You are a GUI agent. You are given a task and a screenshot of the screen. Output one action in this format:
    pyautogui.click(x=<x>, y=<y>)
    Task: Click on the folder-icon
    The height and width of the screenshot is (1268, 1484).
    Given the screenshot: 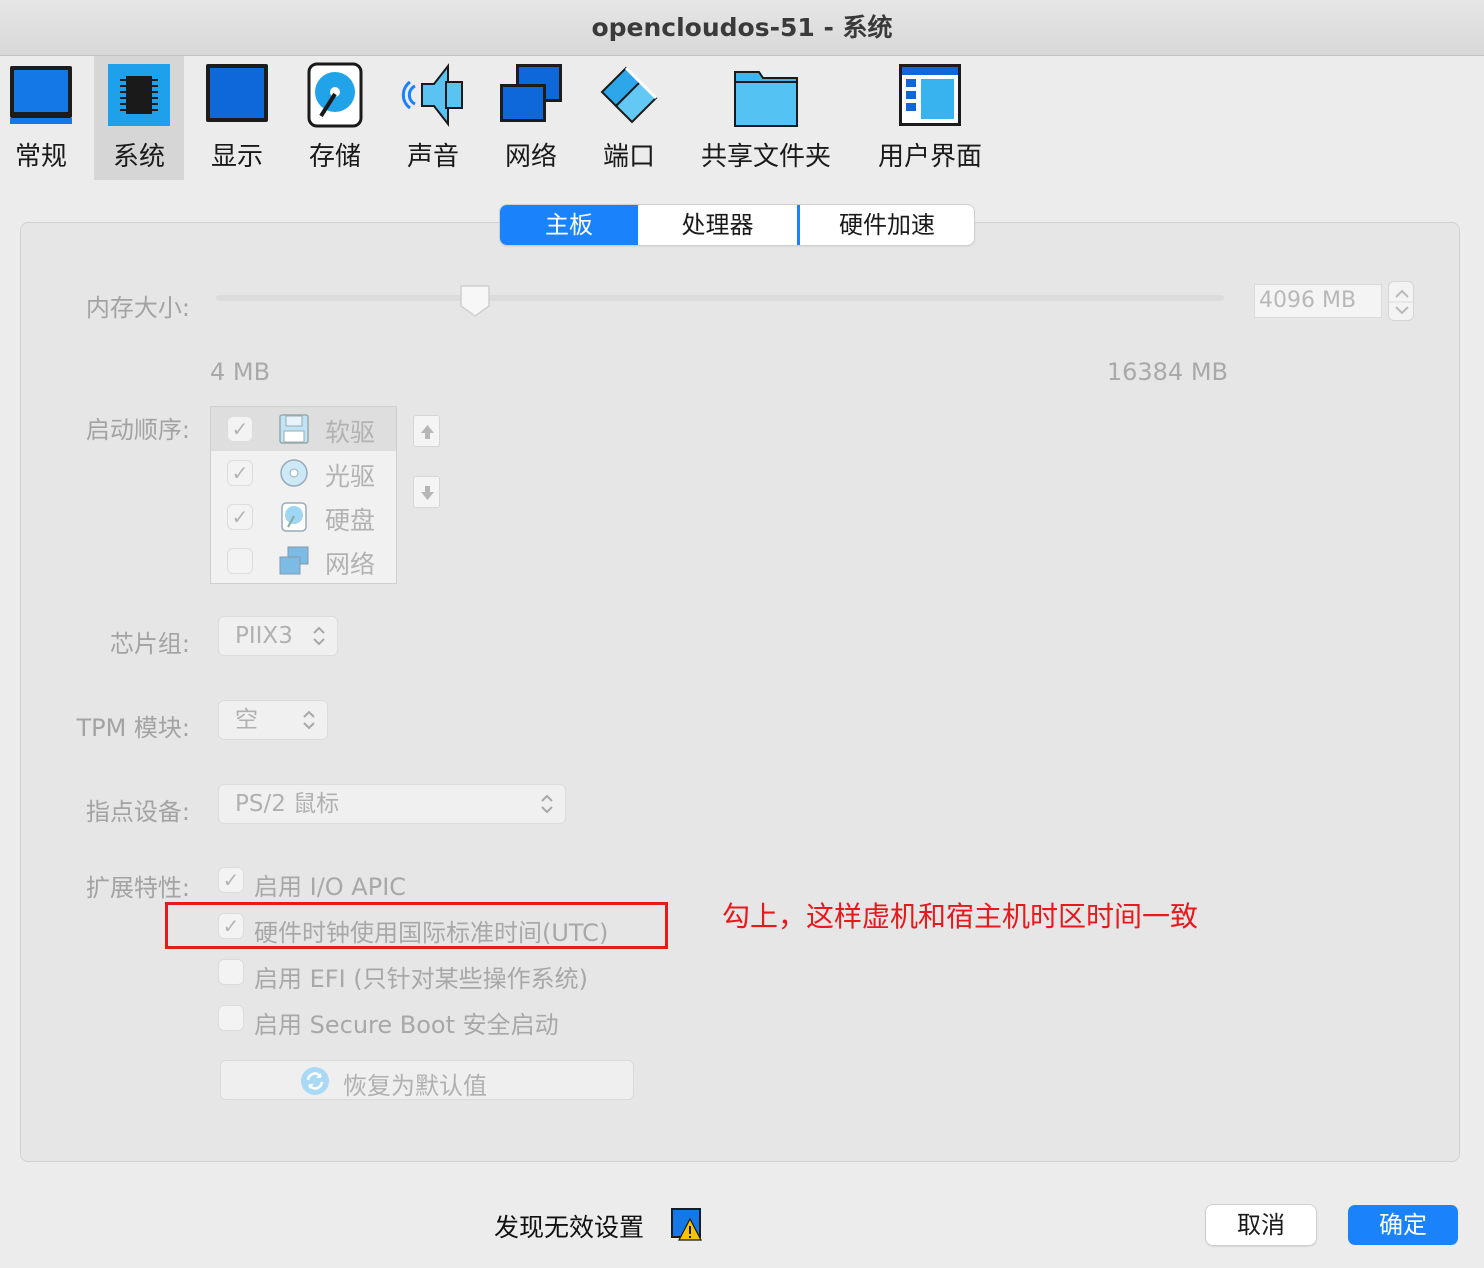 What is the action you would take?
    pyautogui.click(x=766, y=99)
    